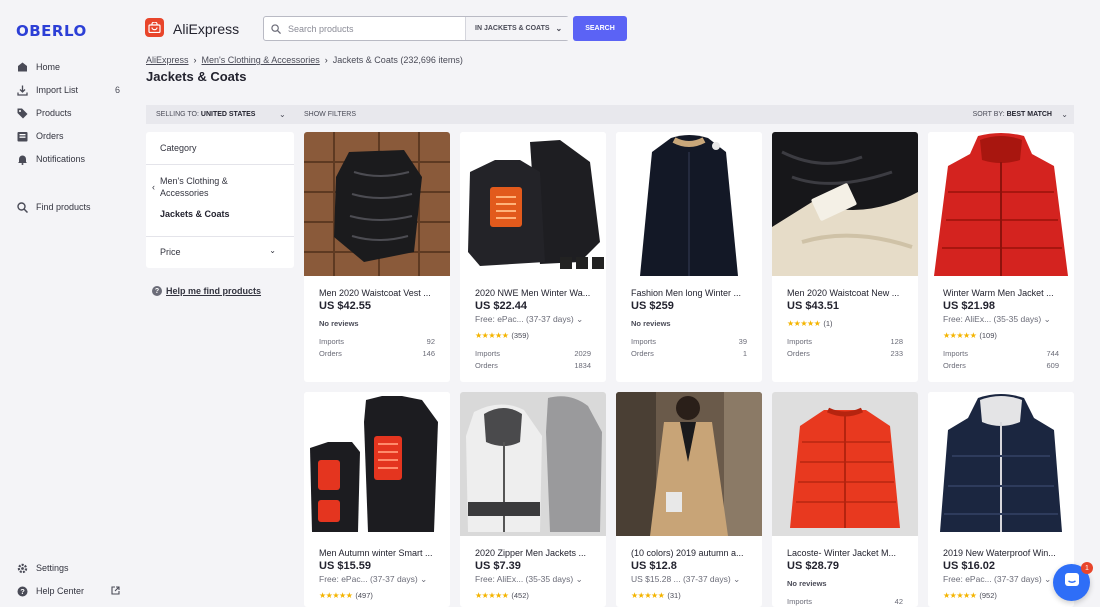 The image size is (1100, 607). What do you see at coordinates (167, 60) in the screenshot?
I see `breadcrumb-root-link: AliExpress` at bounding box center [167, 60].